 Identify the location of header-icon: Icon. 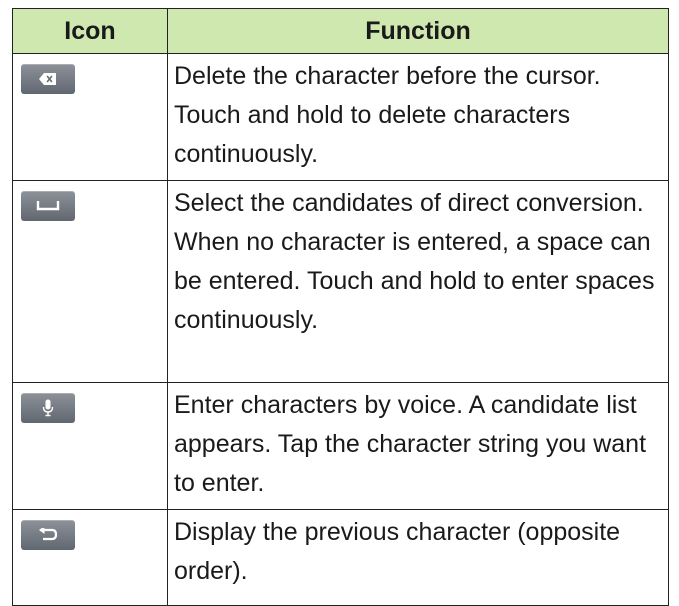
(90, 31).